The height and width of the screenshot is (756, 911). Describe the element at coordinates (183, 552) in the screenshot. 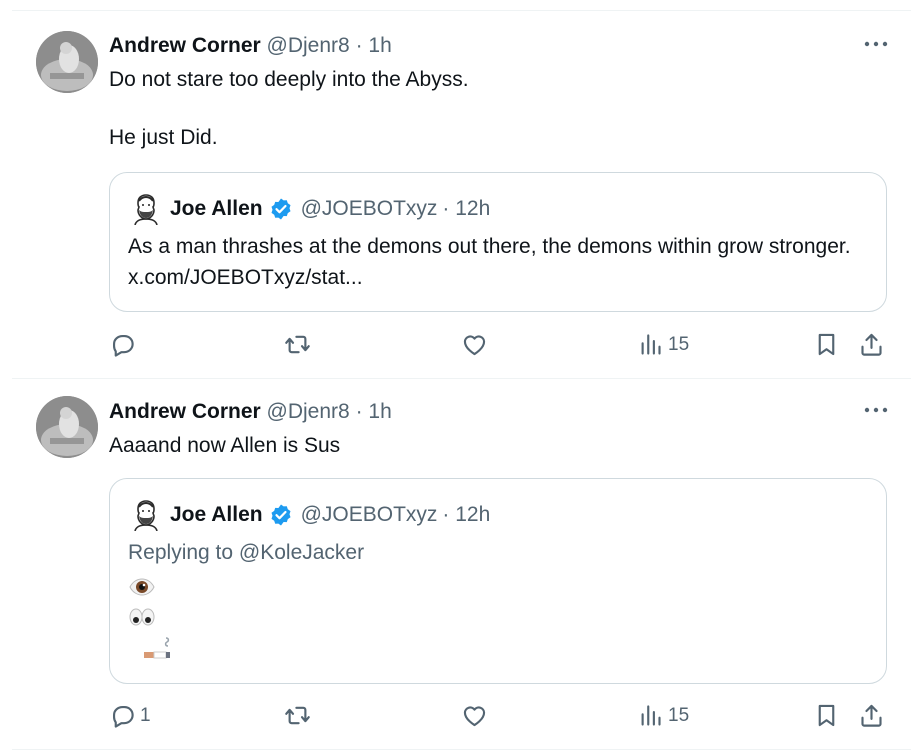

I see `replying-prefix: Replying to` at that location.